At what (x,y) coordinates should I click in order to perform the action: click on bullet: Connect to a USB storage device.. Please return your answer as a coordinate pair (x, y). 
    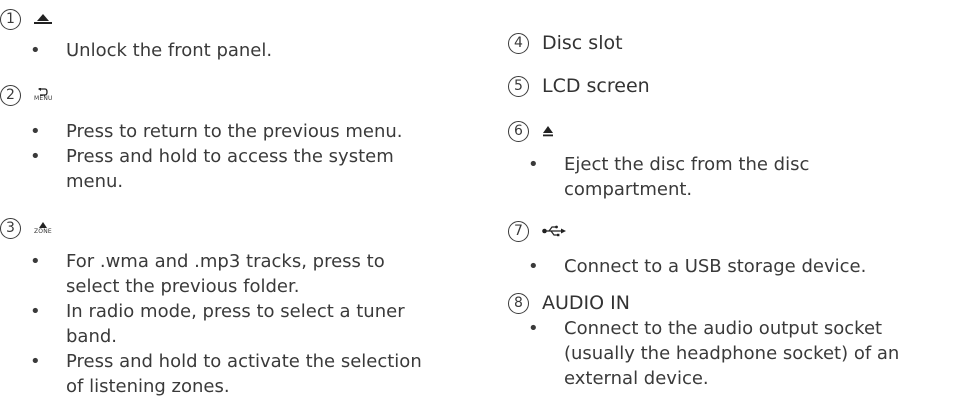
    Looking at the image, I should click on (738, 266).